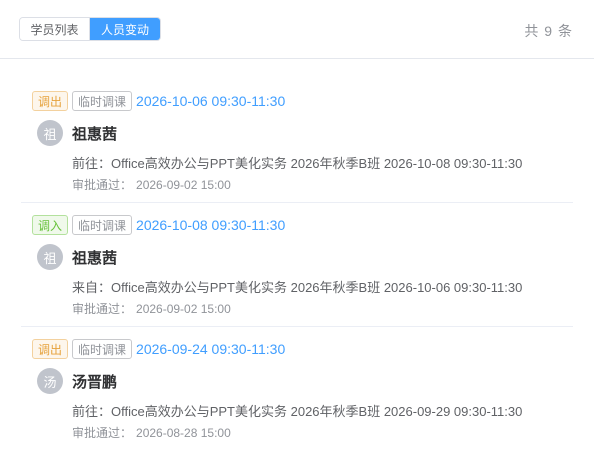 The width and height of the screenshot is (594, 451). I want to click on view-switcher: 学员列表 人员变动, so click(90, 29).